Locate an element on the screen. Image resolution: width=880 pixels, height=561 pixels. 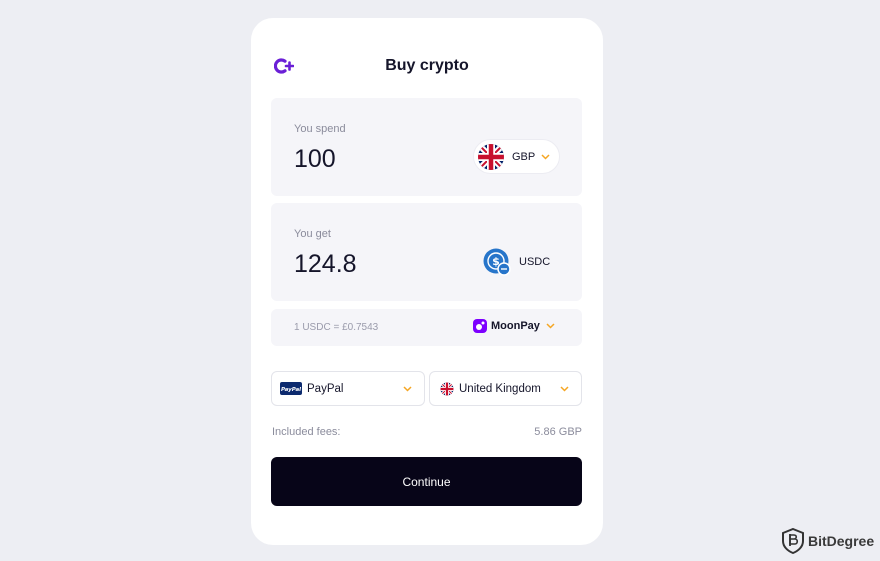
provider-selector: MoonPay is located at coordinates (514, 326).